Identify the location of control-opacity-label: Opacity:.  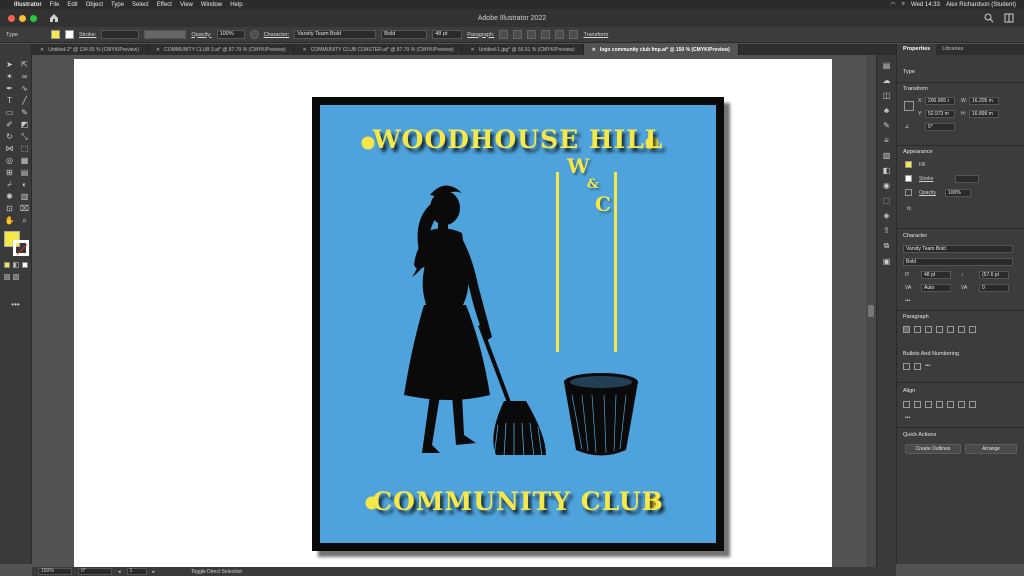
(201, 35).